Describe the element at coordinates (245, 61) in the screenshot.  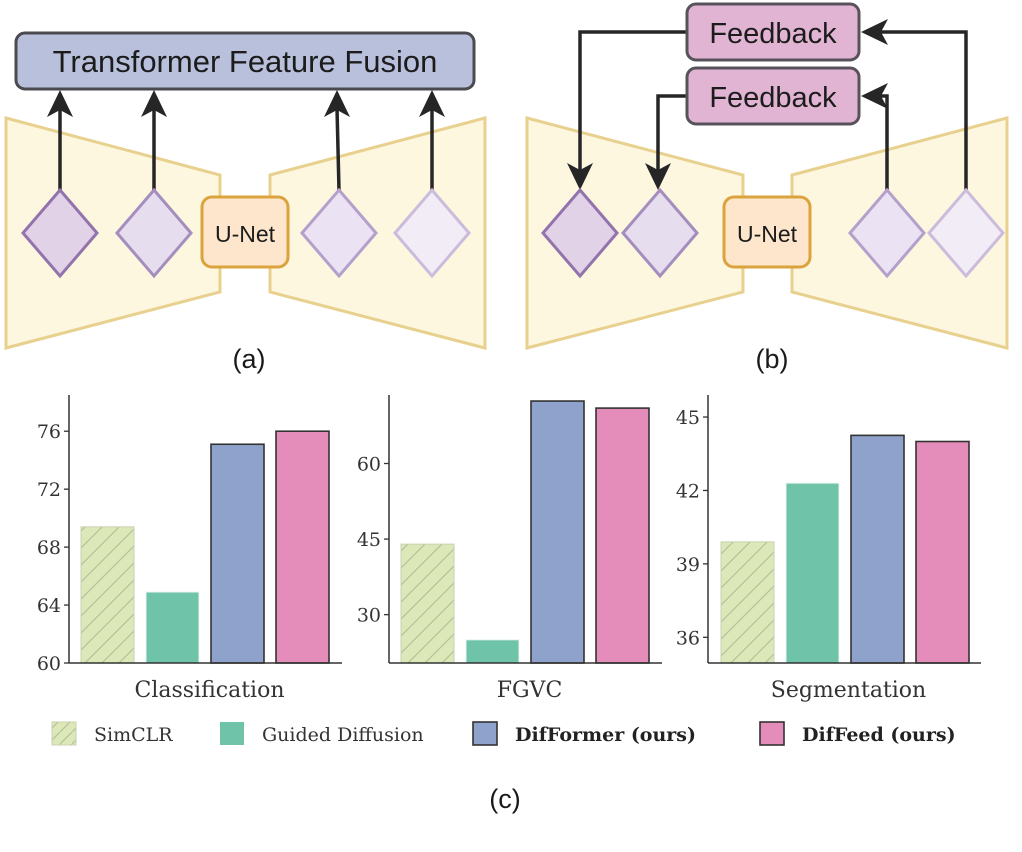
I see `transformer-feature-fusion-label: Transformer Feature Fusion` at that location.